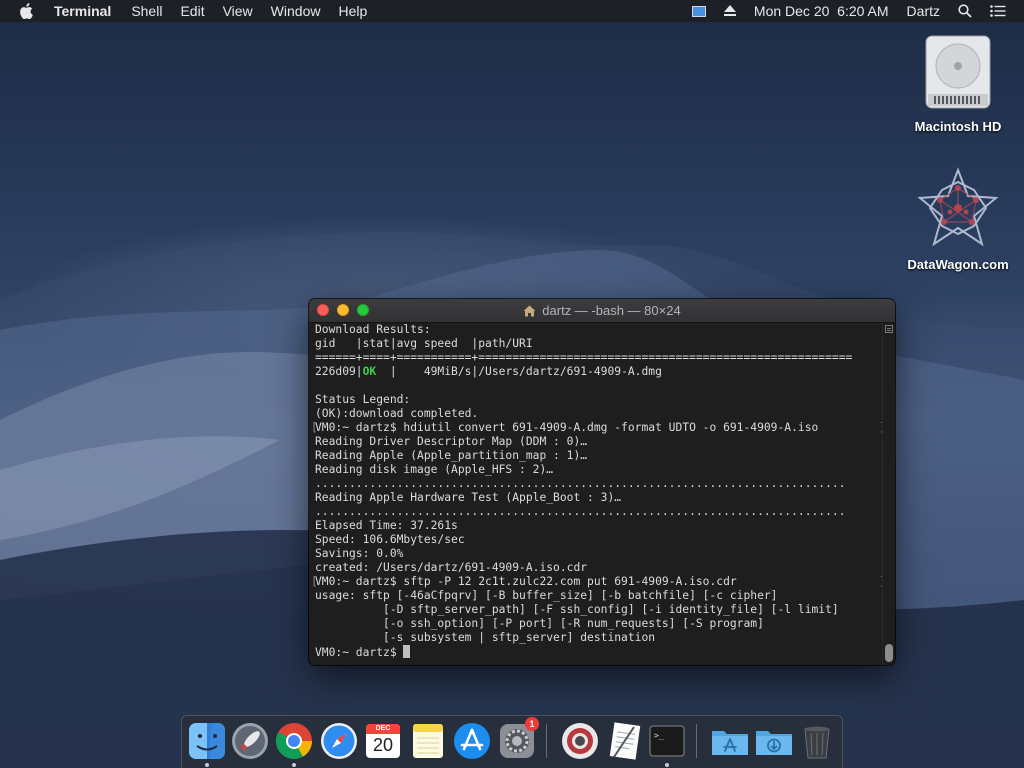 Image resolution: width=1024 pixels, height=768 pixels. What do you see at coordinates (472, 741) in the screenshot?
I see `dock-item-app-store` at bounding box center [472, 741].